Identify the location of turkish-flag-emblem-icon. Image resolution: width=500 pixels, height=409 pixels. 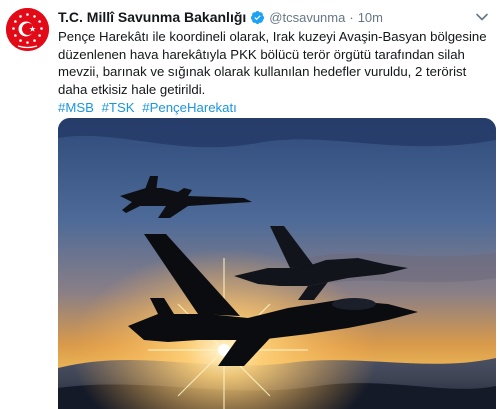
(27, 29).